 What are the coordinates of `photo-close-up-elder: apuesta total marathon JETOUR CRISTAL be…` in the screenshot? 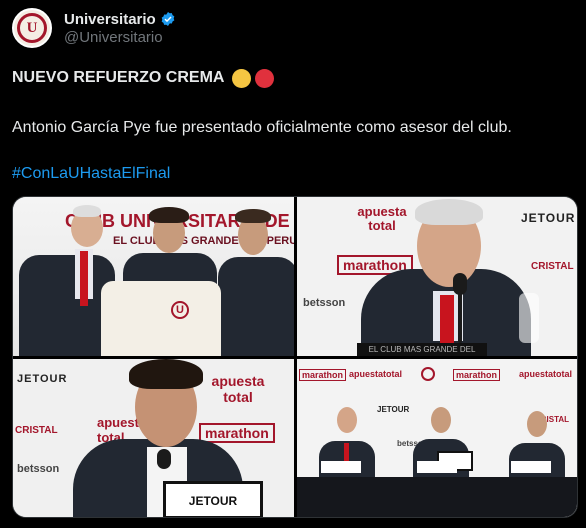 It's located at (437, 276).